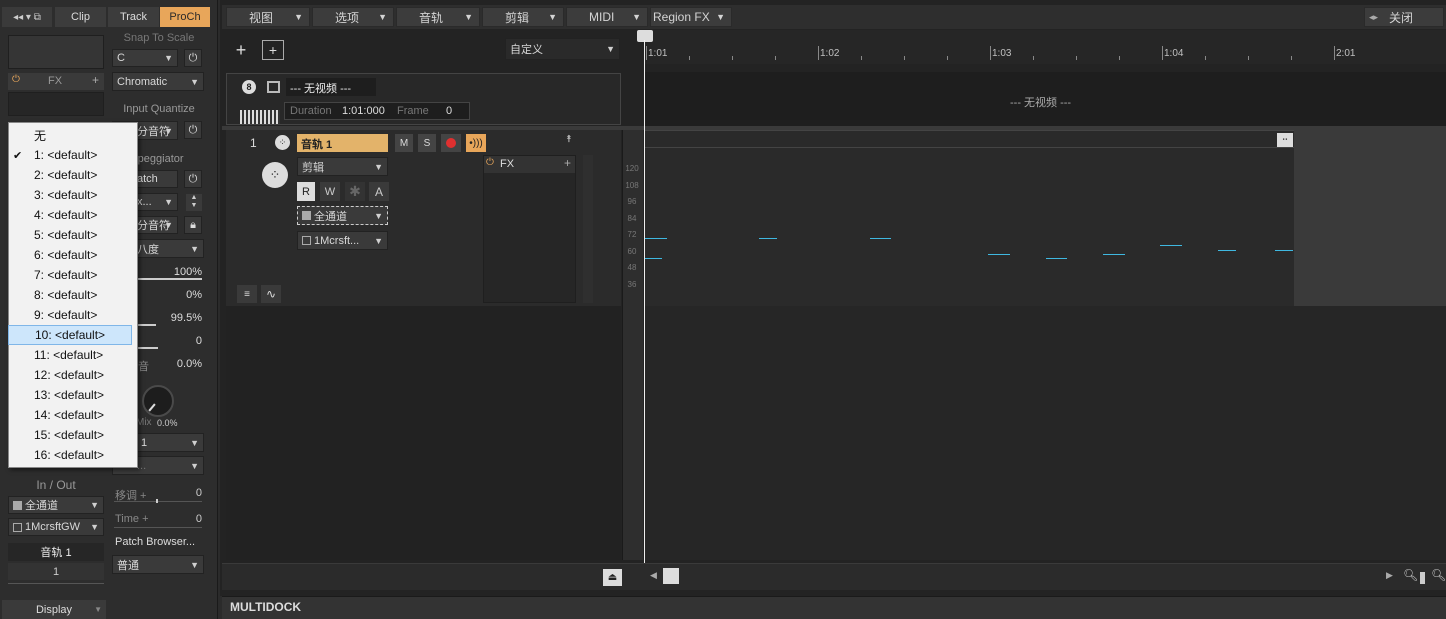  I want to click on custom-select: 自定义 ▼, so click(562, 49).